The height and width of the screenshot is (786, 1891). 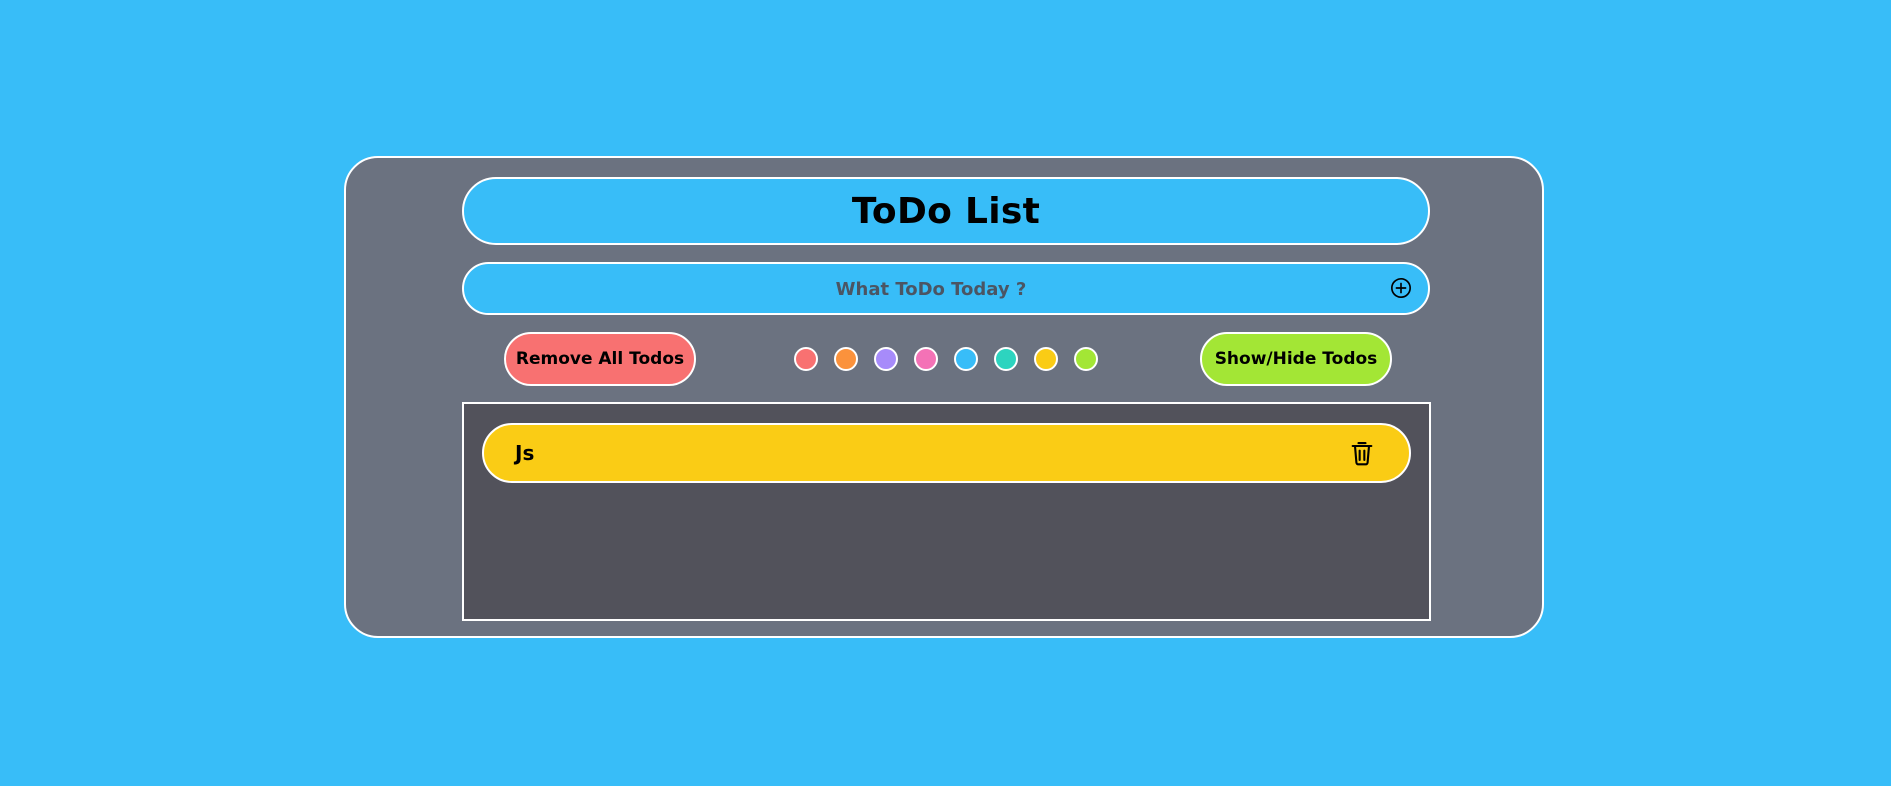 I want to click on swatch-sky, so click(x=966, y=359).